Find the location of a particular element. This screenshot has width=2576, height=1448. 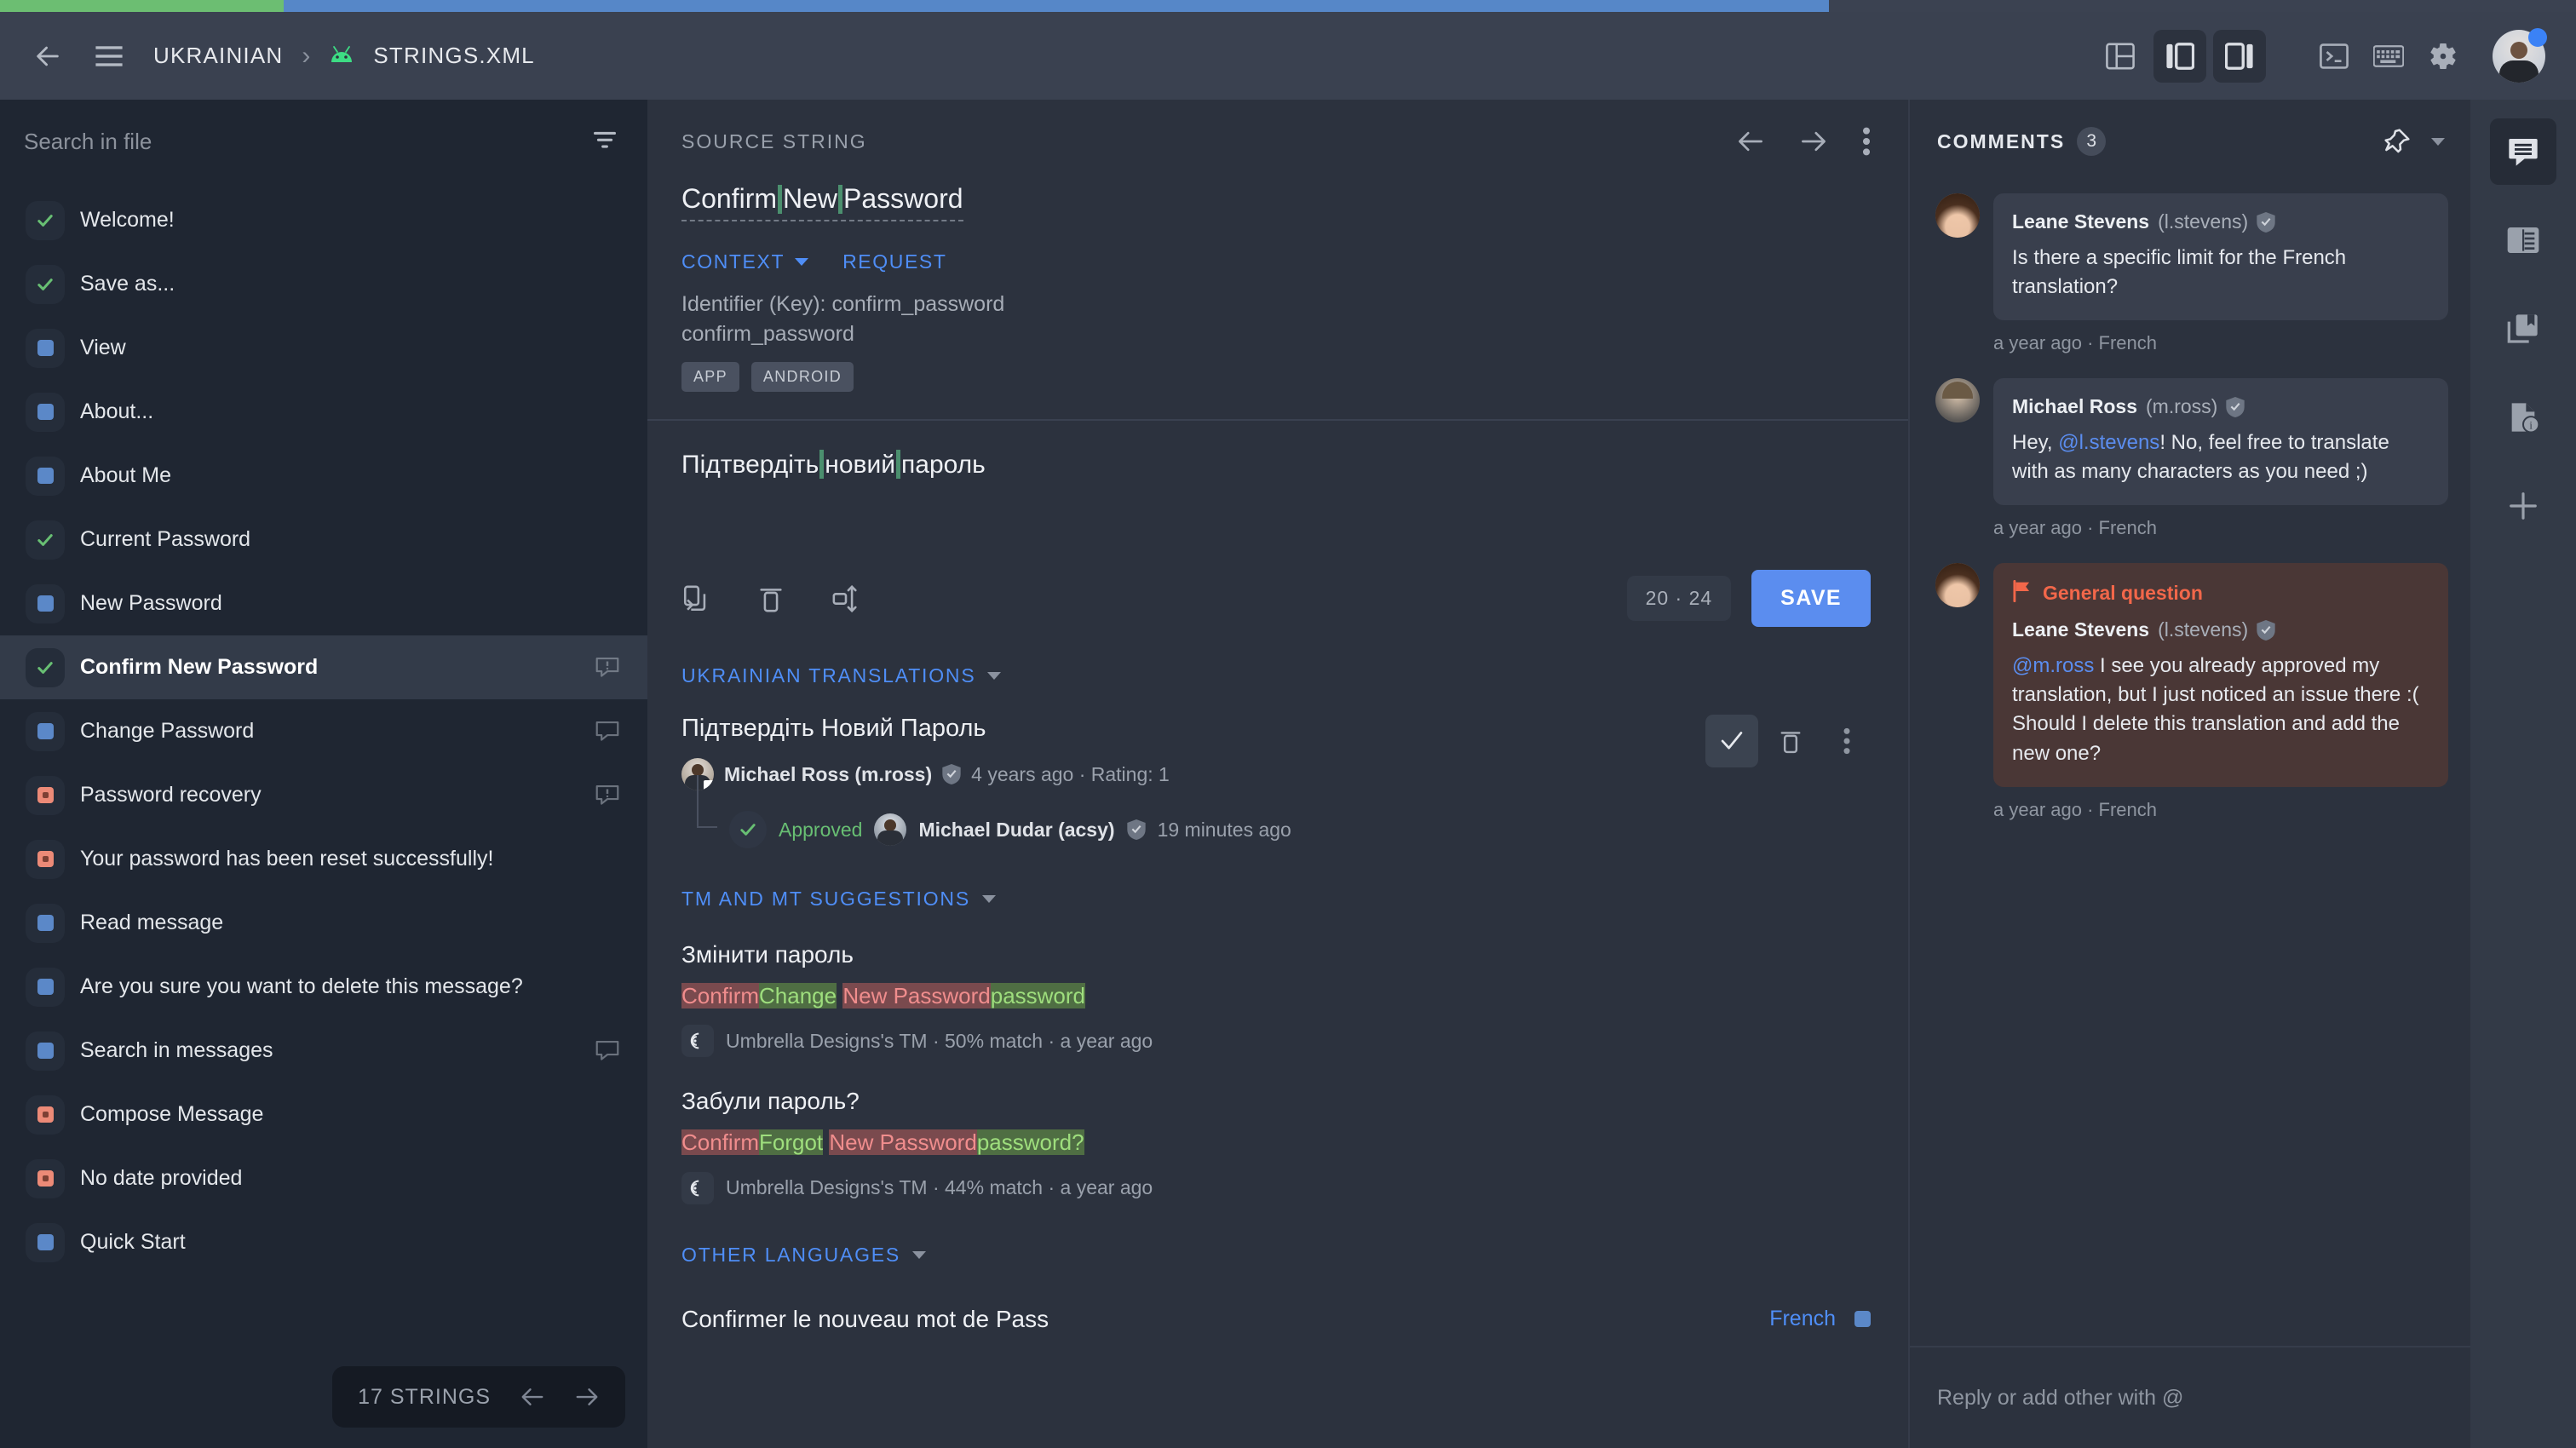

insert-placeholder-icon is located at coordinates (845, 599).